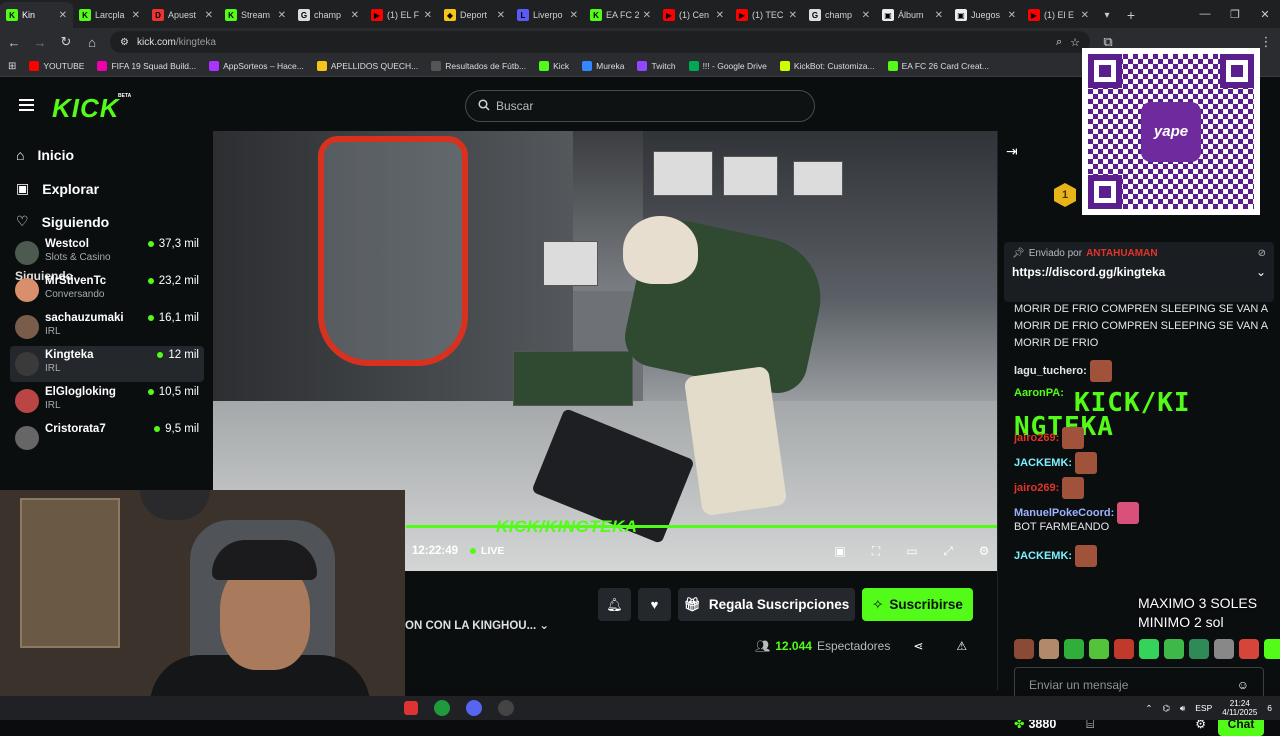 The height and width of the screenshot is (736, 1280). I want to click on followed-channel: Cristorata7 9,5 mil, so click(107, 438).